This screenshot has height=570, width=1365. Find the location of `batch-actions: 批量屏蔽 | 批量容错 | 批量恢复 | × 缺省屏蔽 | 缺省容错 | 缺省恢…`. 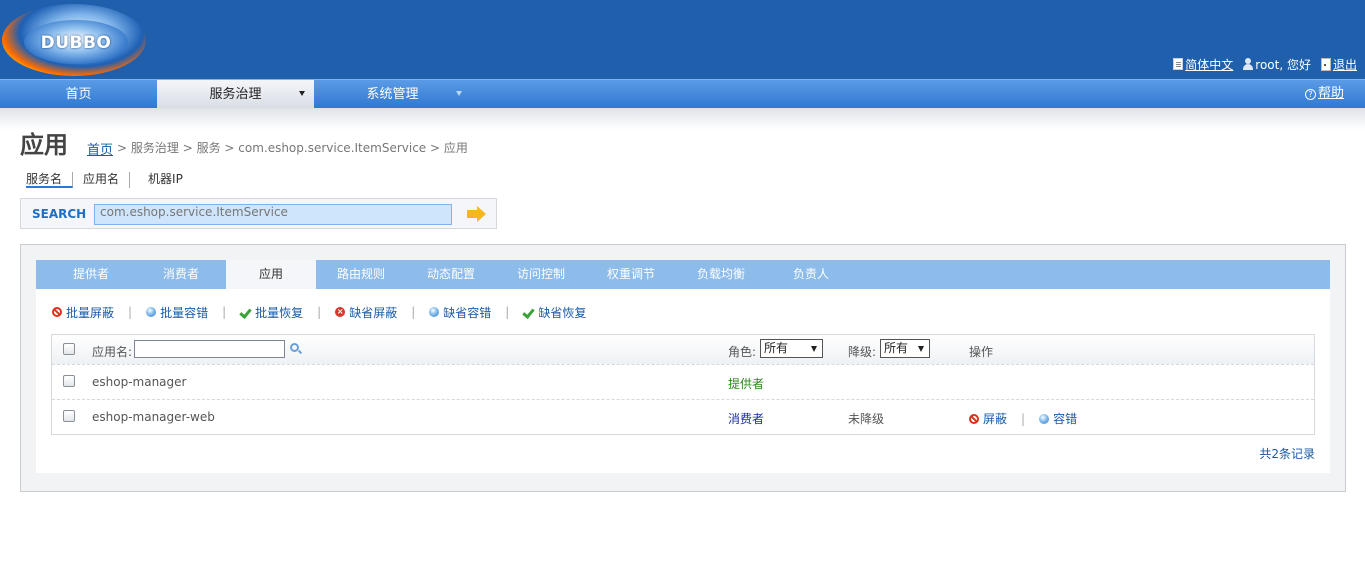

batch-actions: 批量屏蔽 | 批量容错 | 批量恢复 | × 缺省屏蔽 | 缺省容错 | 缺省恢… is located at coordinates (319, 312).